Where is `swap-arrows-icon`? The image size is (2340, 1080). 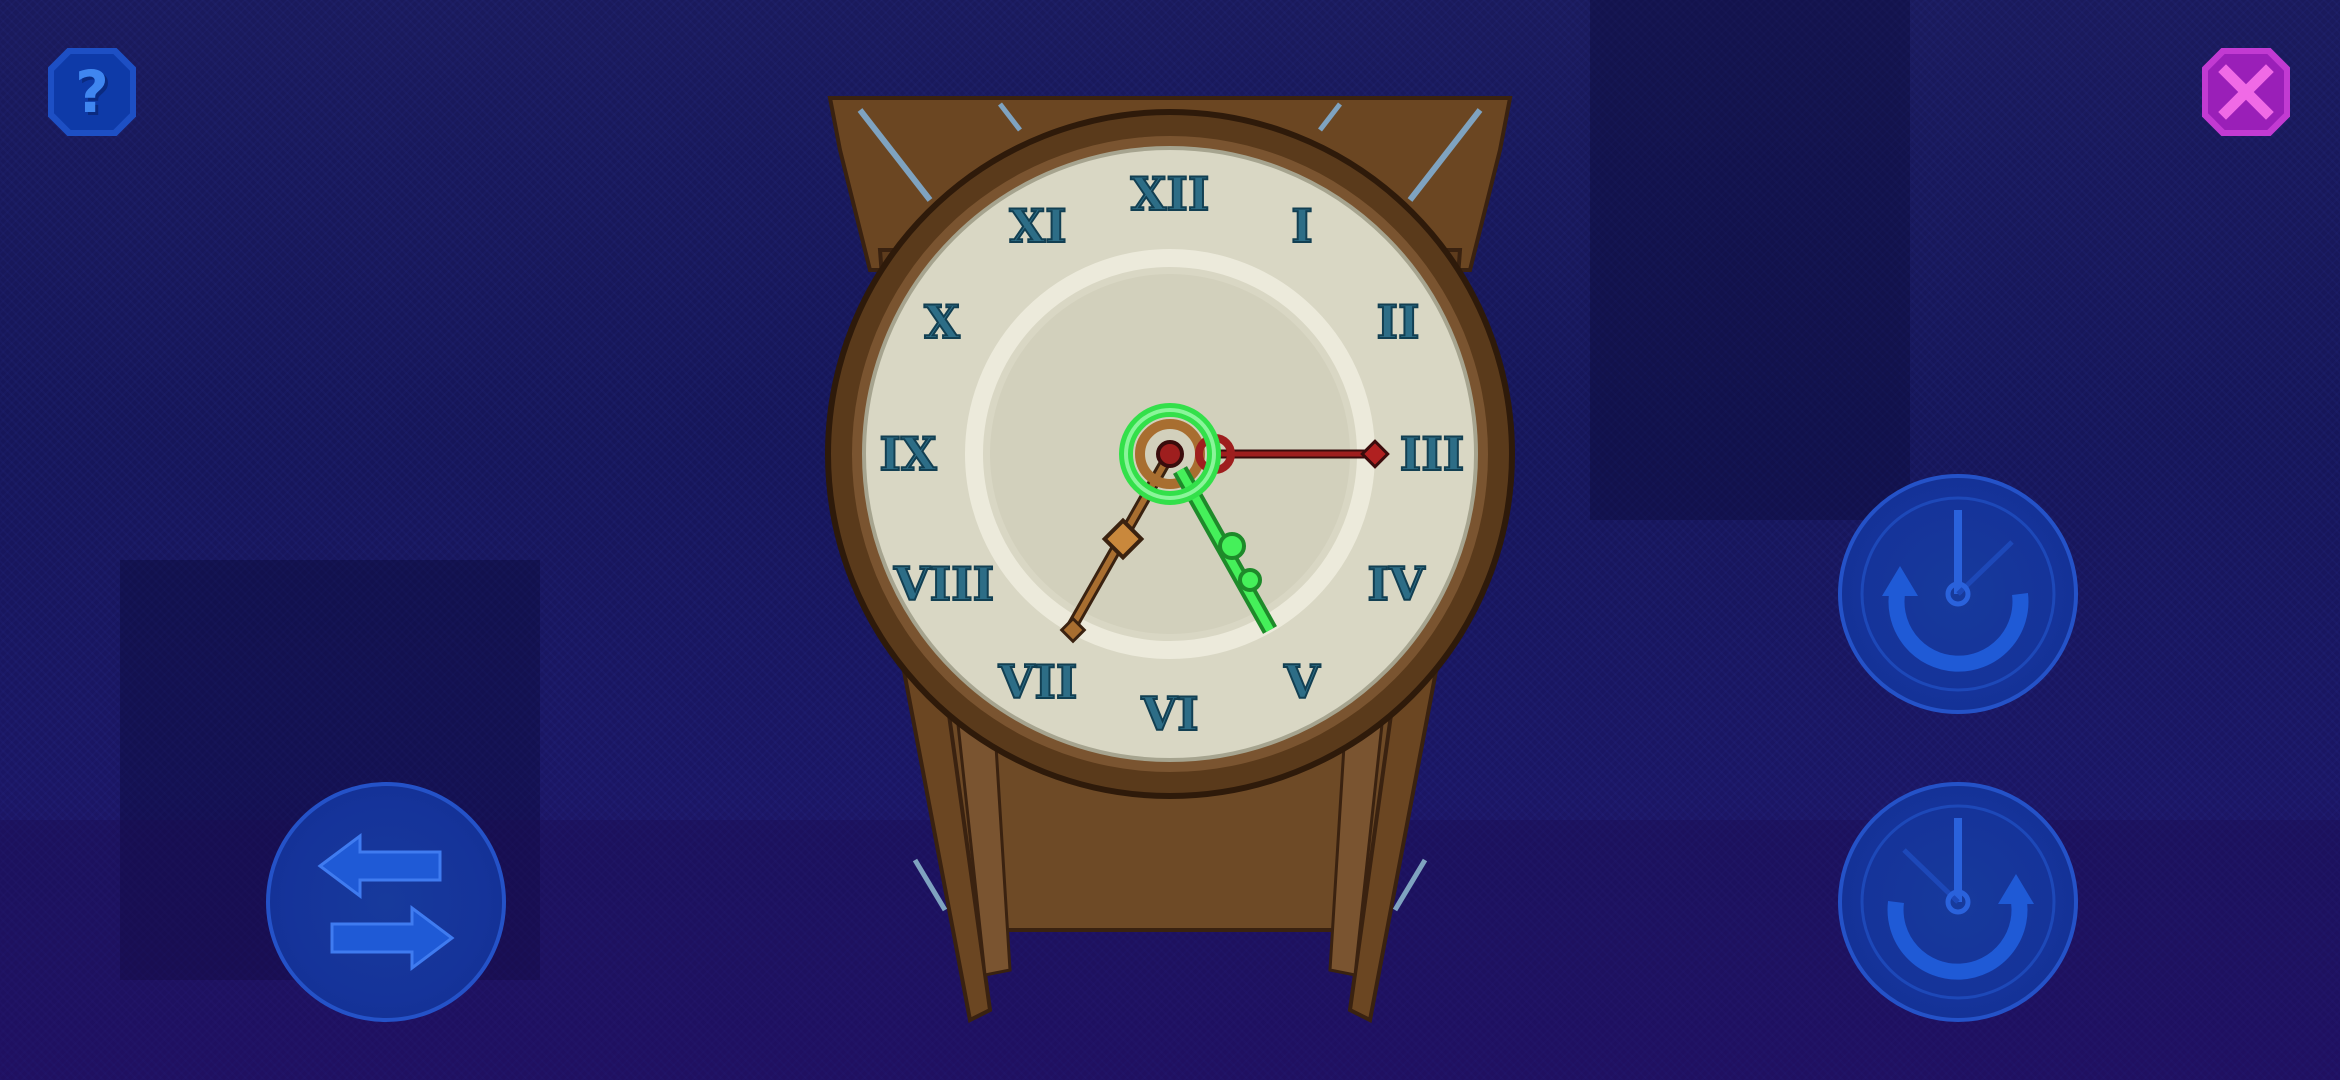
swap-arrows-icon is located at coordinates (386, 902).